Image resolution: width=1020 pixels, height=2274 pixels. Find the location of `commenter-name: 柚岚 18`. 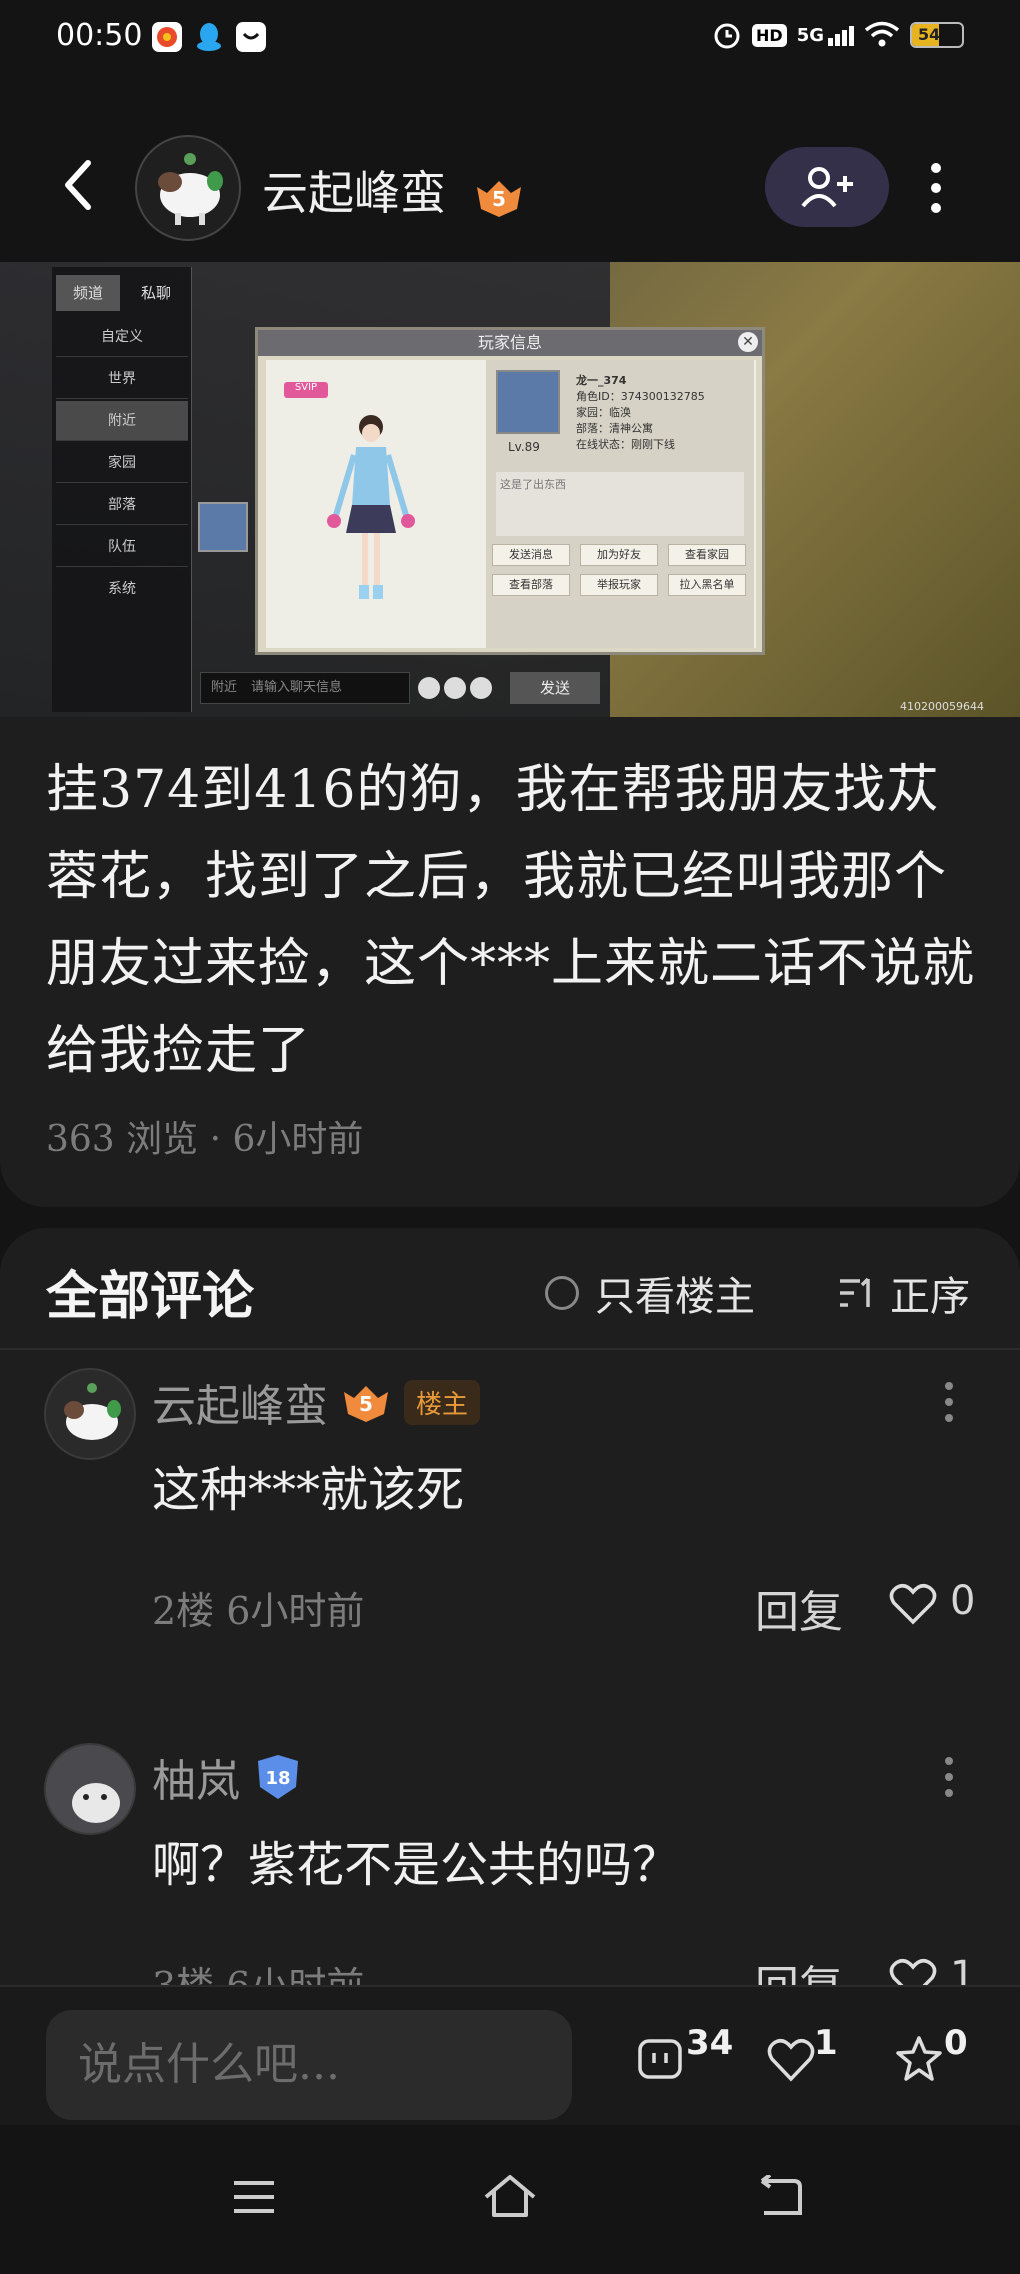

commenter-name: 柚岚 18 is located at coordinates (229, 1777).